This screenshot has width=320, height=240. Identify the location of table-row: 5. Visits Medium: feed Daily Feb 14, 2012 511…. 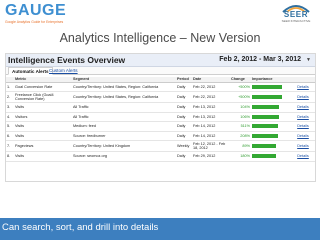
(160, 126).